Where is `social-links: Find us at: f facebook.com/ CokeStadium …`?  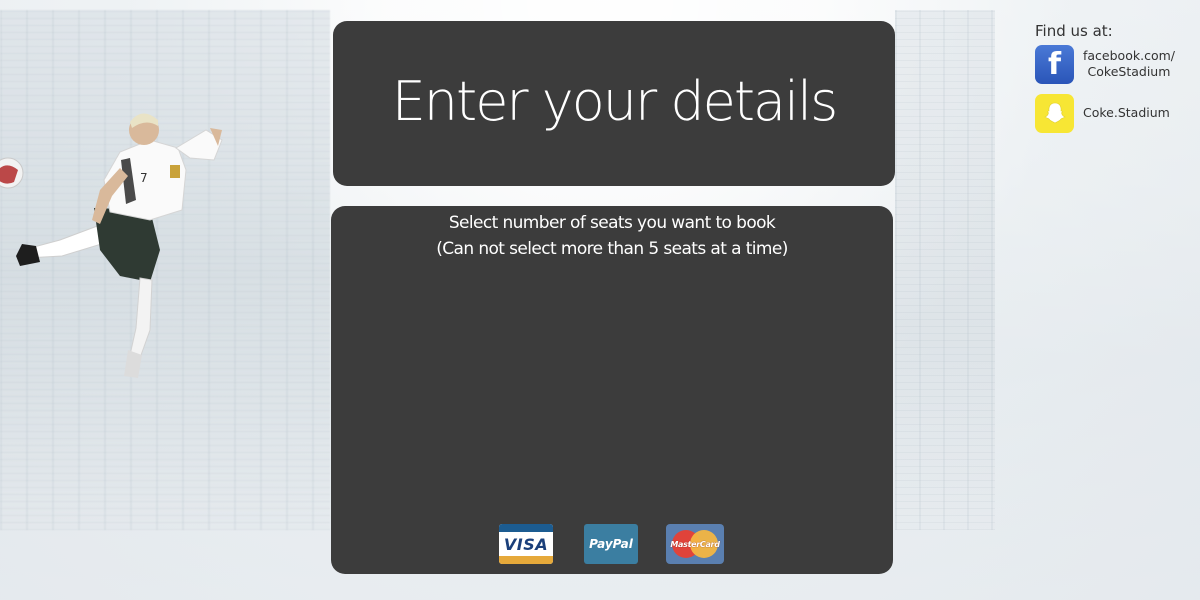
social-links: Find us at: f facebook.com/ CokeStadium … is located at coordinates (1115, 82).